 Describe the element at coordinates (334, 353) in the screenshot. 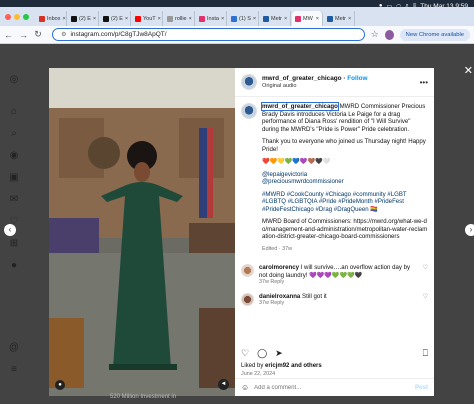

I see `action-icons: ♡ ◯ ➤ ⎕` at that location.